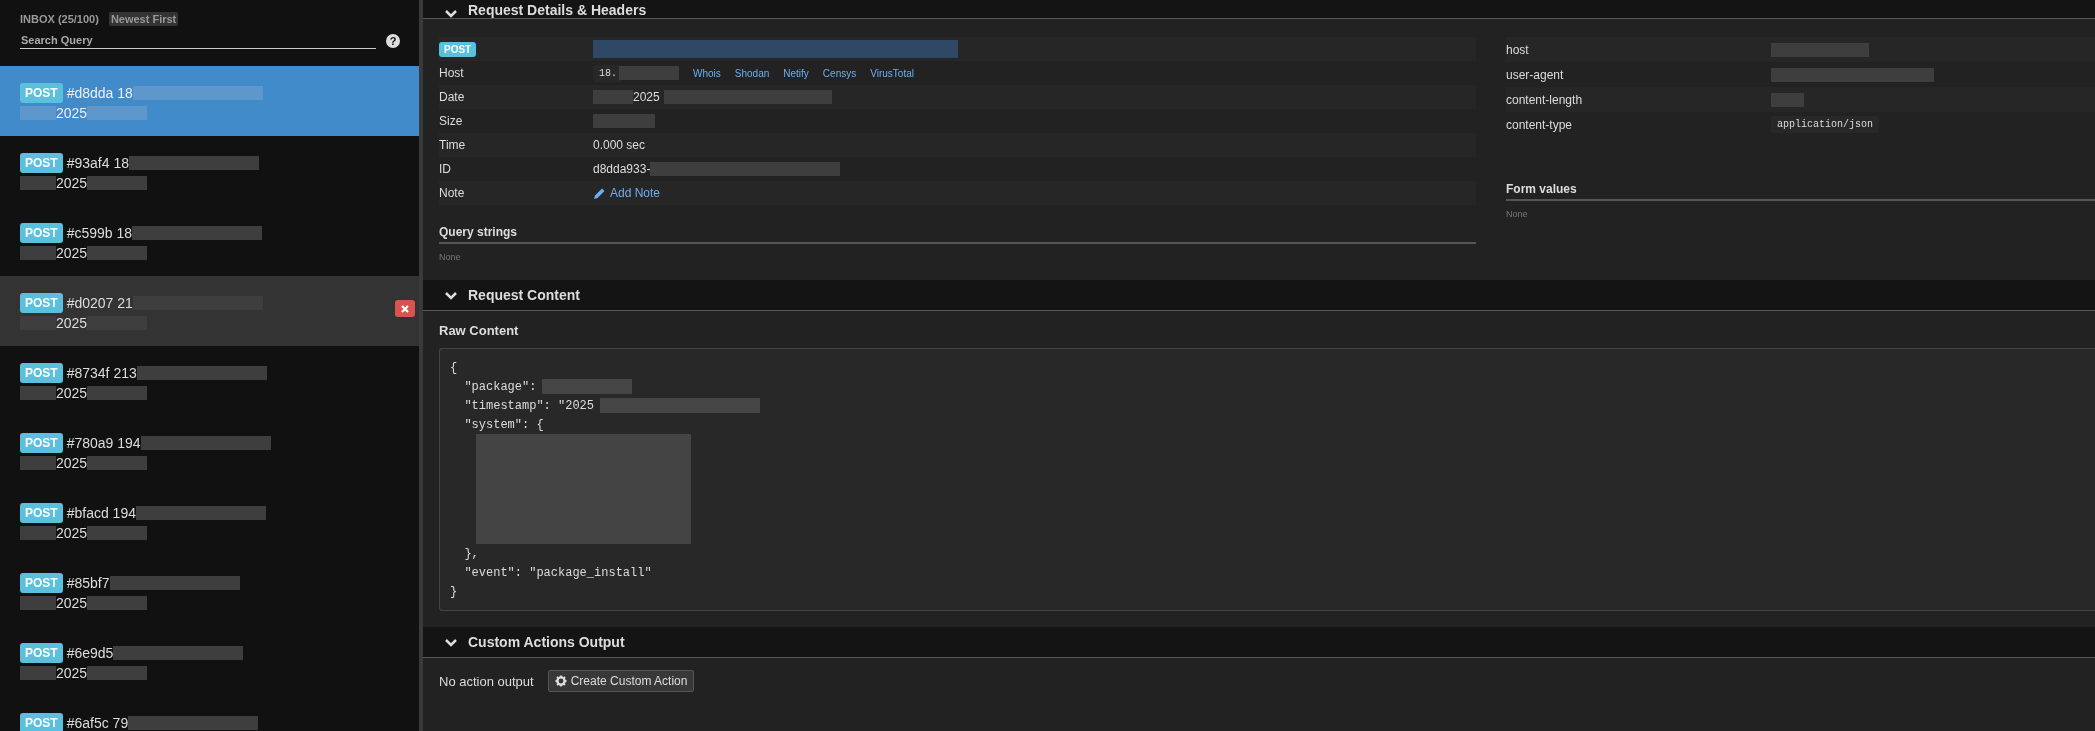  Describe the element at coordinates (619, 145) in the screenshot. I see `field-value: 0.000 sec` at that location.